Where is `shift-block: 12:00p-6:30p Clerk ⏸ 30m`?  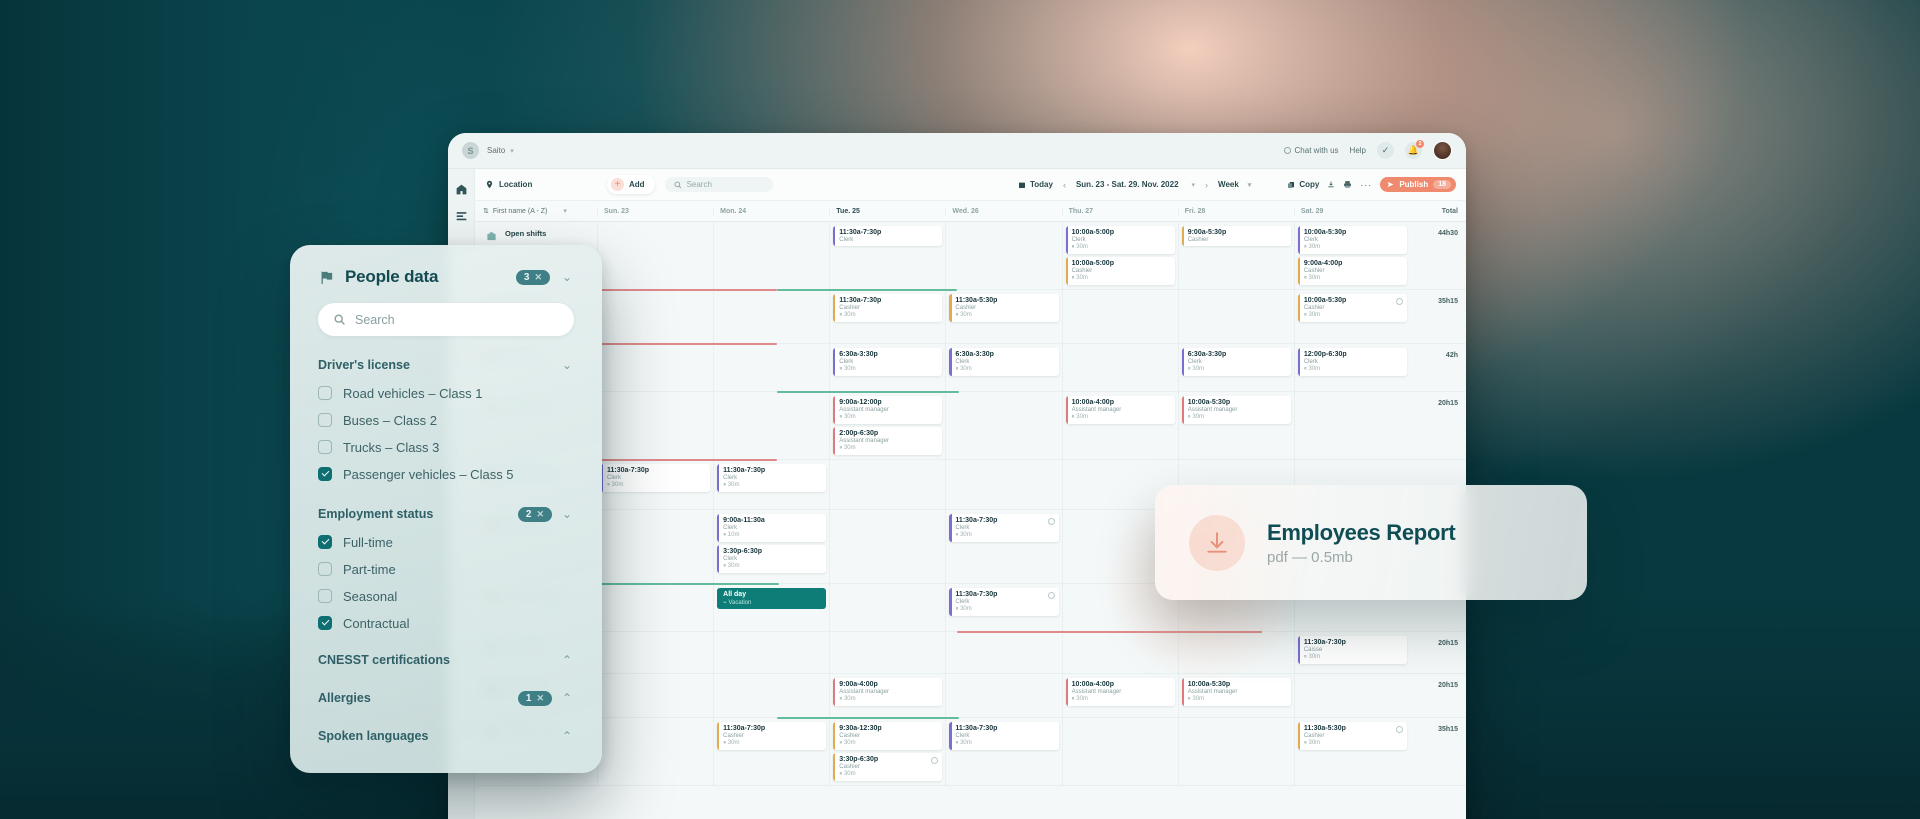 shift-block: 12:00p-6:30p Clerk ⏸ 30m is located at coordinates (1352, 362).